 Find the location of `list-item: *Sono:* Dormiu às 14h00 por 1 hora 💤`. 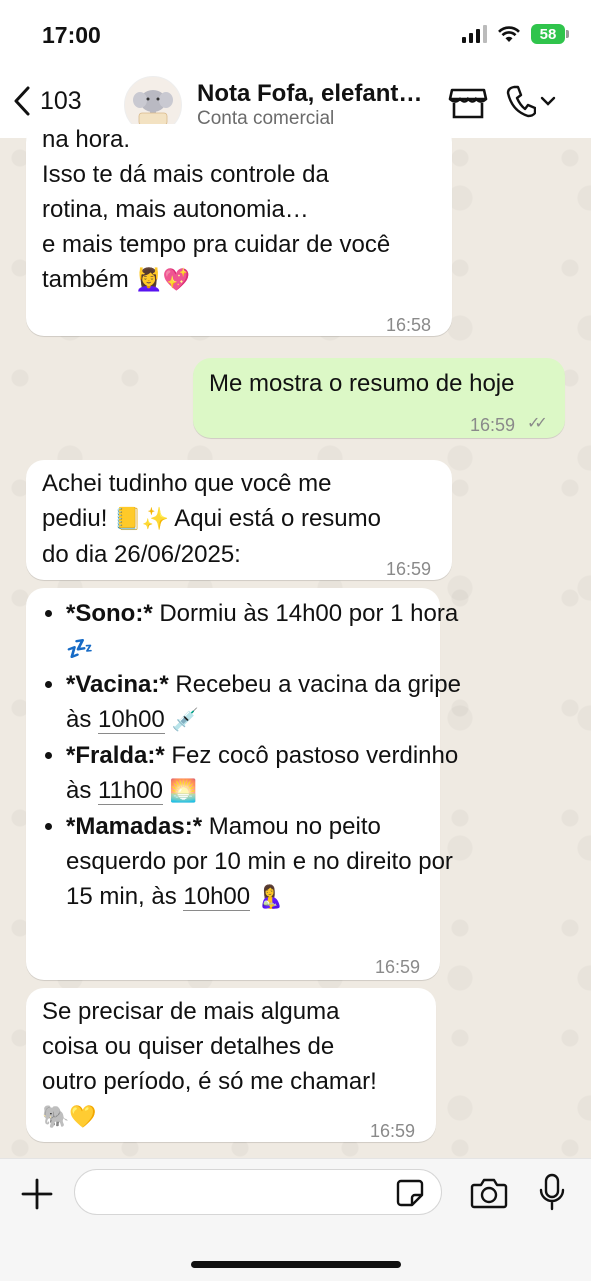

list-item: *Sono:* Dormiu às 14h00 por 1 hora 💤 is located at coordinates (266, 631).